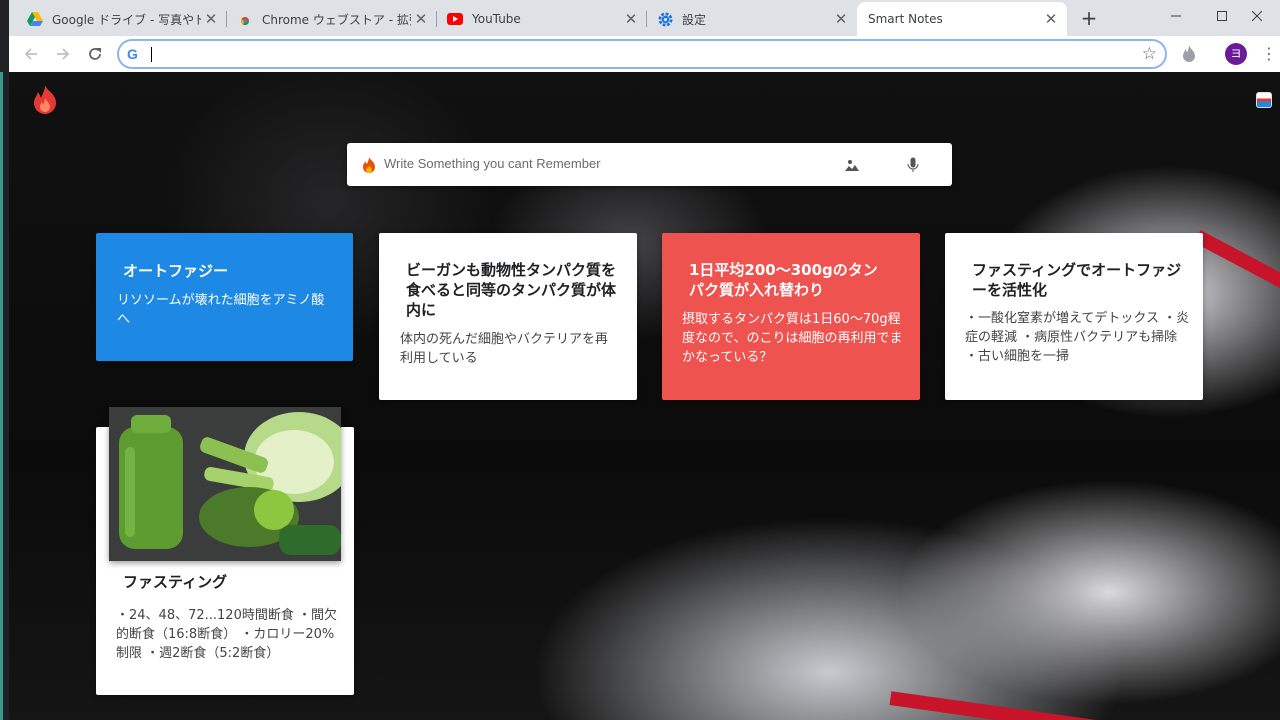 Image resolution: width=1280 pixels, height=720 pixels. What do you see at coordinates (1176, 16) in the screenshot?
I see `minimize-icon` at bounding box center [1176, 16].